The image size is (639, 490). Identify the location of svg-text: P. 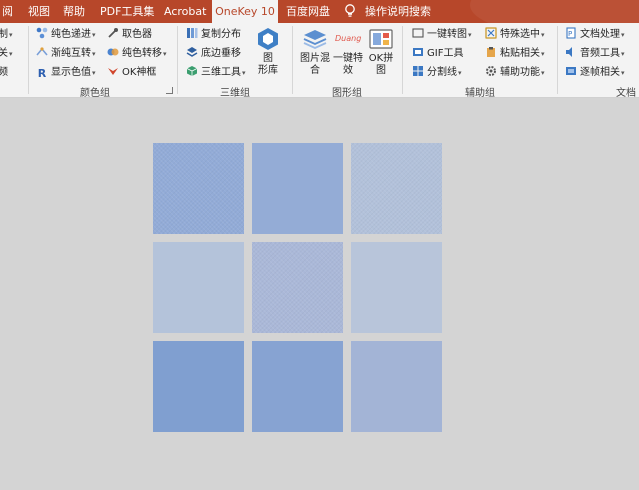
(570, 34).